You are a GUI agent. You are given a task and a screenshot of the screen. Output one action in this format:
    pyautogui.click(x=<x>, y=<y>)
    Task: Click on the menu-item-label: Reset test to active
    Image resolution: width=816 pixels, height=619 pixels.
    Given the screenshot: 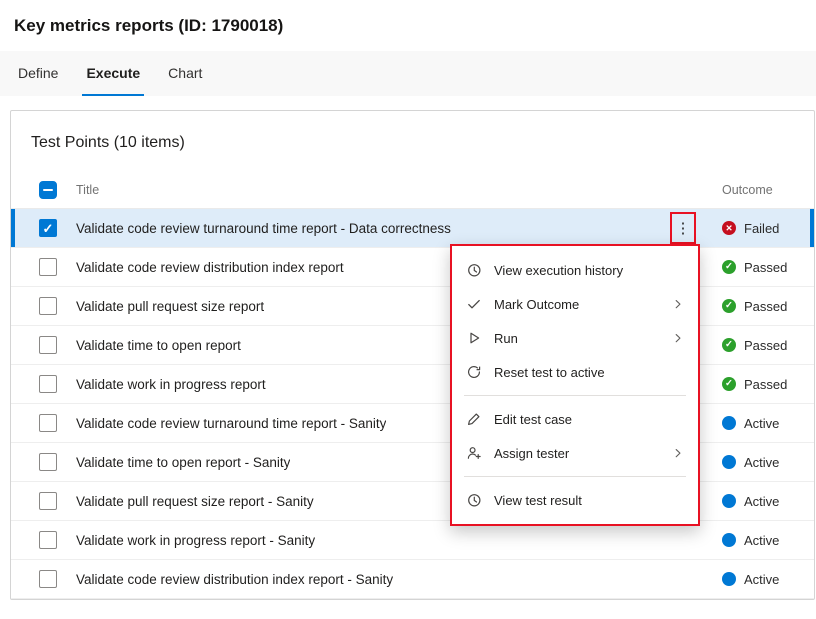 What is the action you would take?
    pyautogui.click(x=549, y=372)
    